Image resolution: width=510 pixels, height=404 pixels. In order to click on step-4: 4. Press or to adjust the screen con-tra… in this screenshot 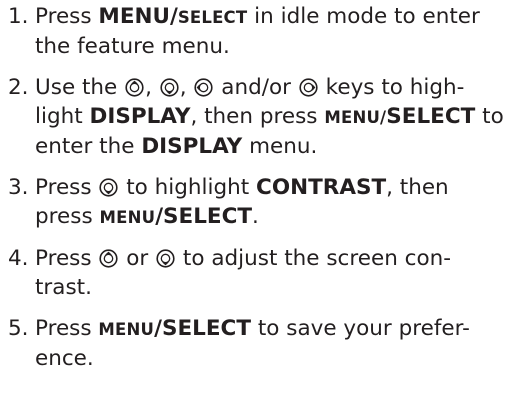, I will do `click(230, 273)`.